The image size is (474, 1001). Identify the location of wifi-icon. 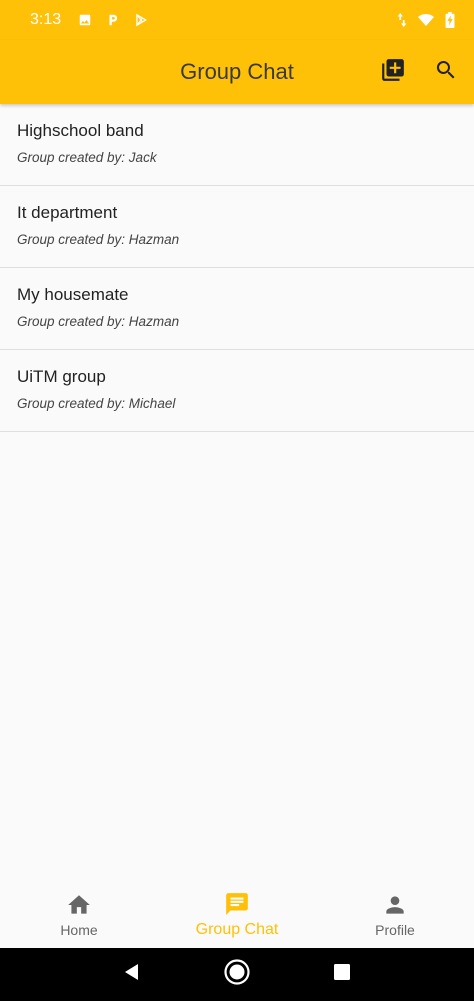
(426, 20).